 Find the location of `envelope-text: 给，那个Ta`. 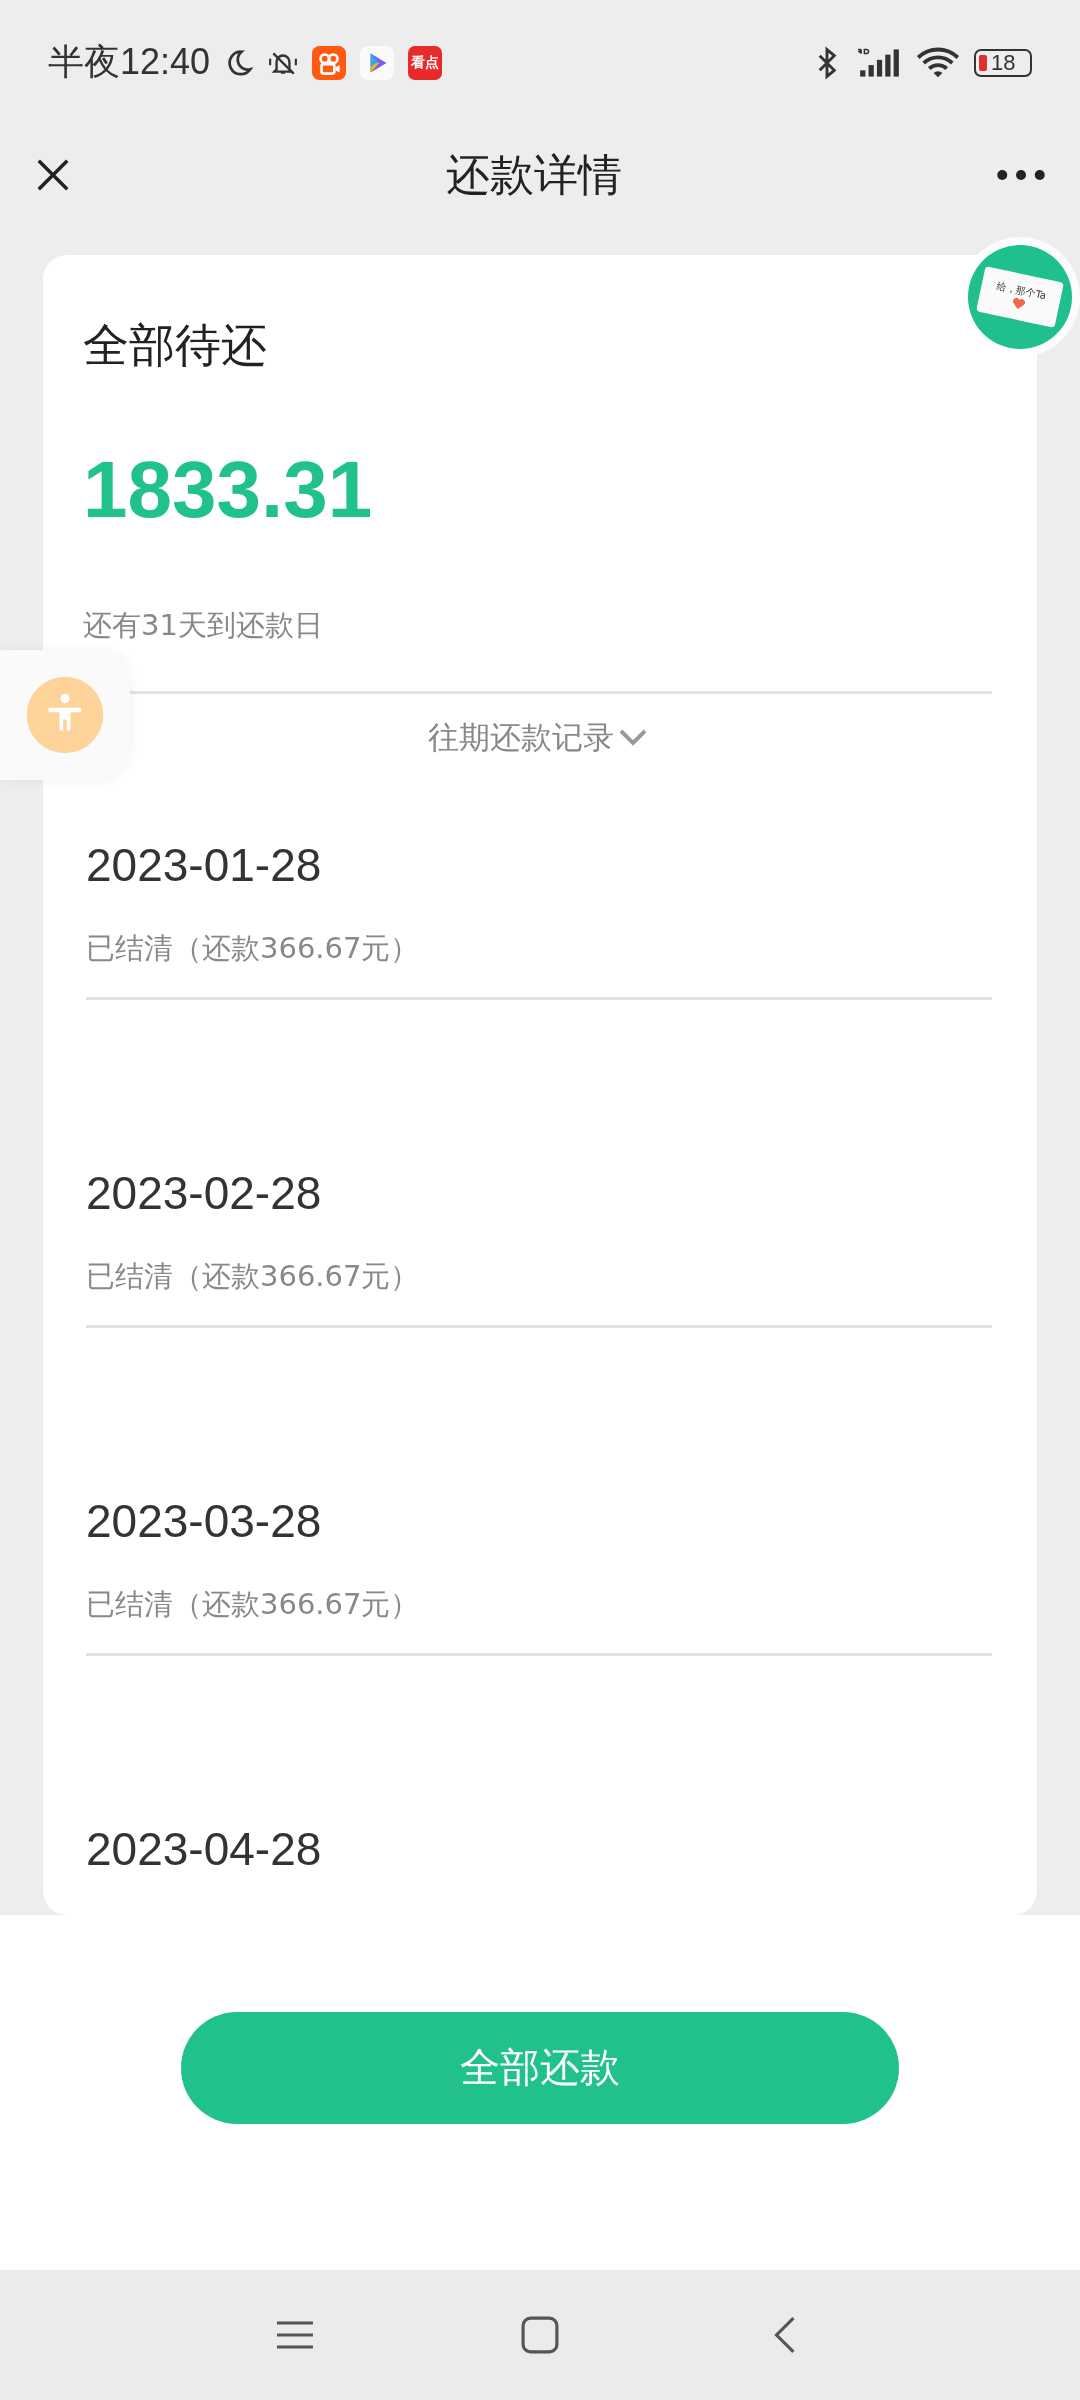

envelope-text: 给，那个Ta is located at coordinates (1021, 291).